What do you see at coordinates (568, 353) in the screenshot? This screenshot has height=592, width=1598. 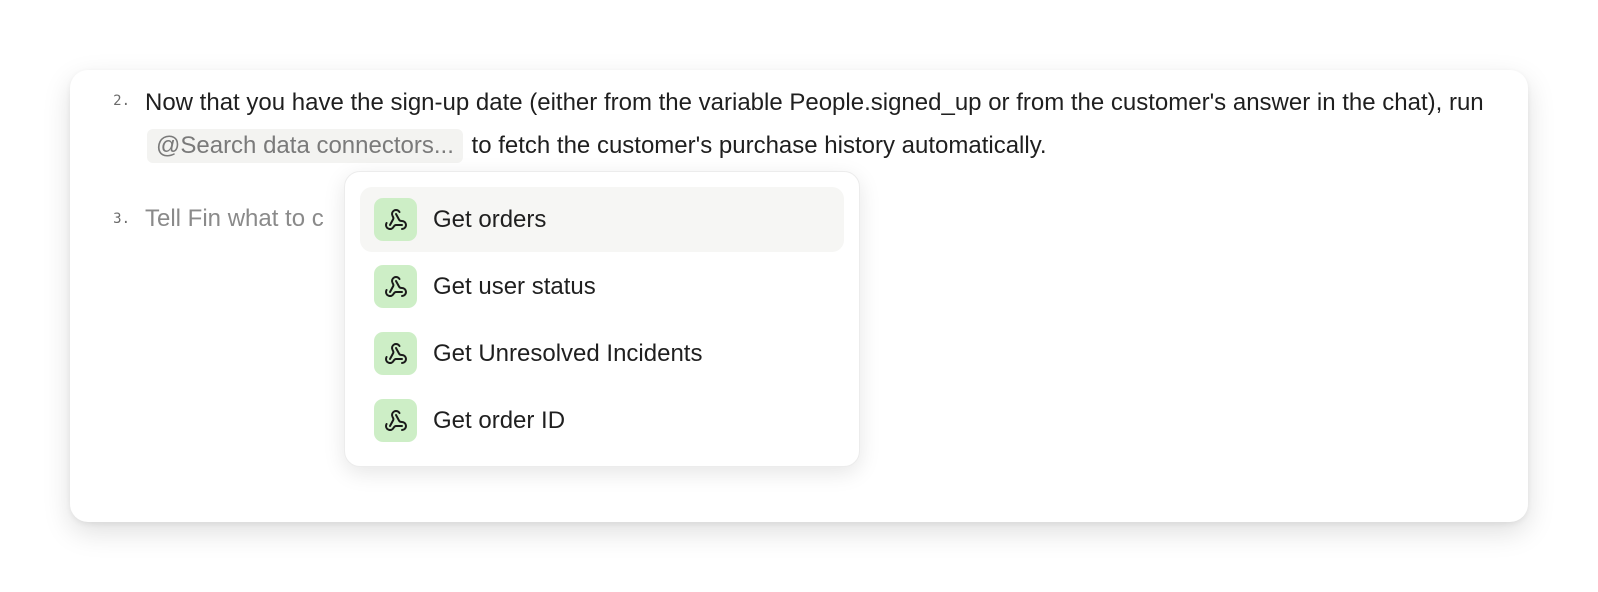 I see `option-label: Get Unresolved Incidents` at bounding box center [568, 353].